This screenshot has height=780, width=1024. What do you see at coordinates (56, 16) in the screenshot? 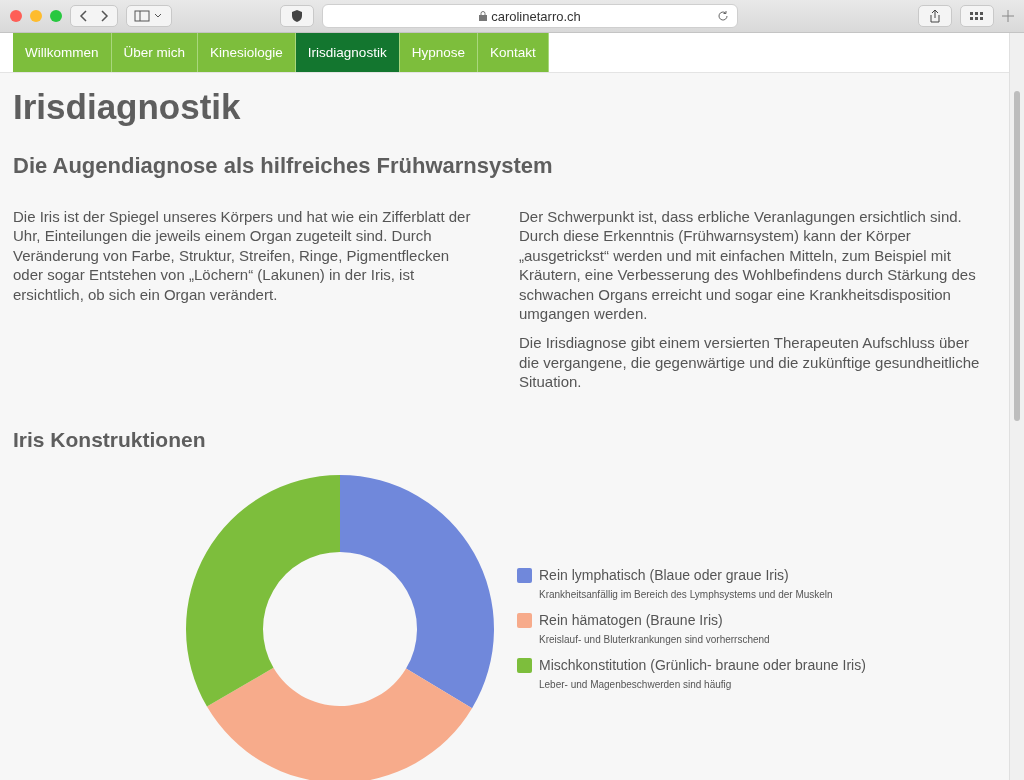
I see `maximize-icon` at bounding box center [56, 16].